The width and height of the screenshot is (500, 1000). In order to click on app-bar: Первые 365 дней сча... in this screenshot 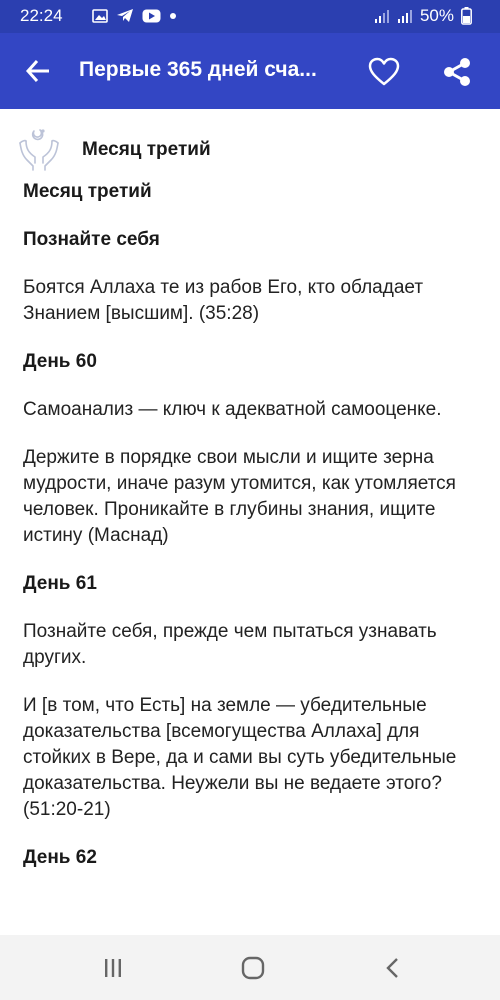, I will do `click(250, 71)`.